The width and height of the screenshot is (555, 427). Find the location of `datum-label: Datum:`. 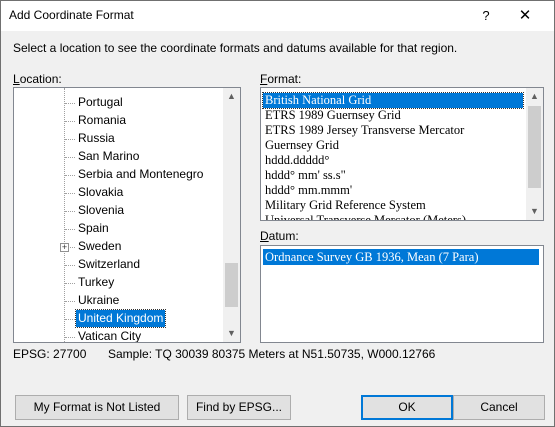

datum-label: Datum: is located at coordinates (279, 236).